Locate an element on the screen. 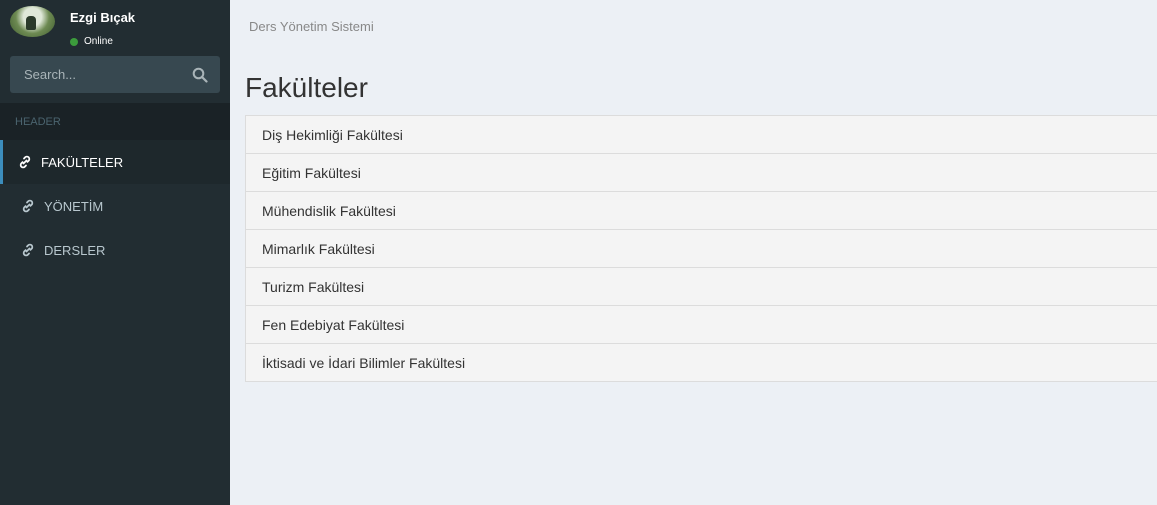 Image resolution: width=1157 pixels, height=505 pixels. user-status-label: Online is located at coordinates (98, 41).